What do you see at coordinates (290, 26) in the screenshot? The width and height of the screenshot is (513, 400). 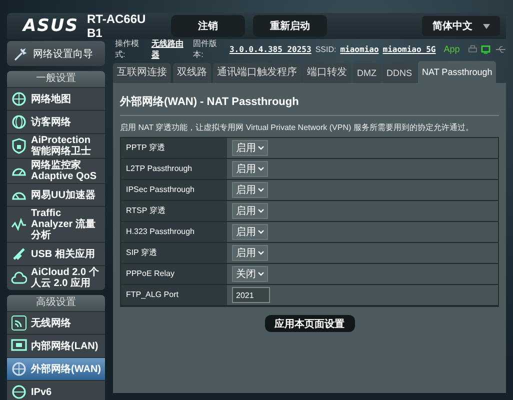 I see `reboot-button: 重新启动` at bounding box center [290, 26].